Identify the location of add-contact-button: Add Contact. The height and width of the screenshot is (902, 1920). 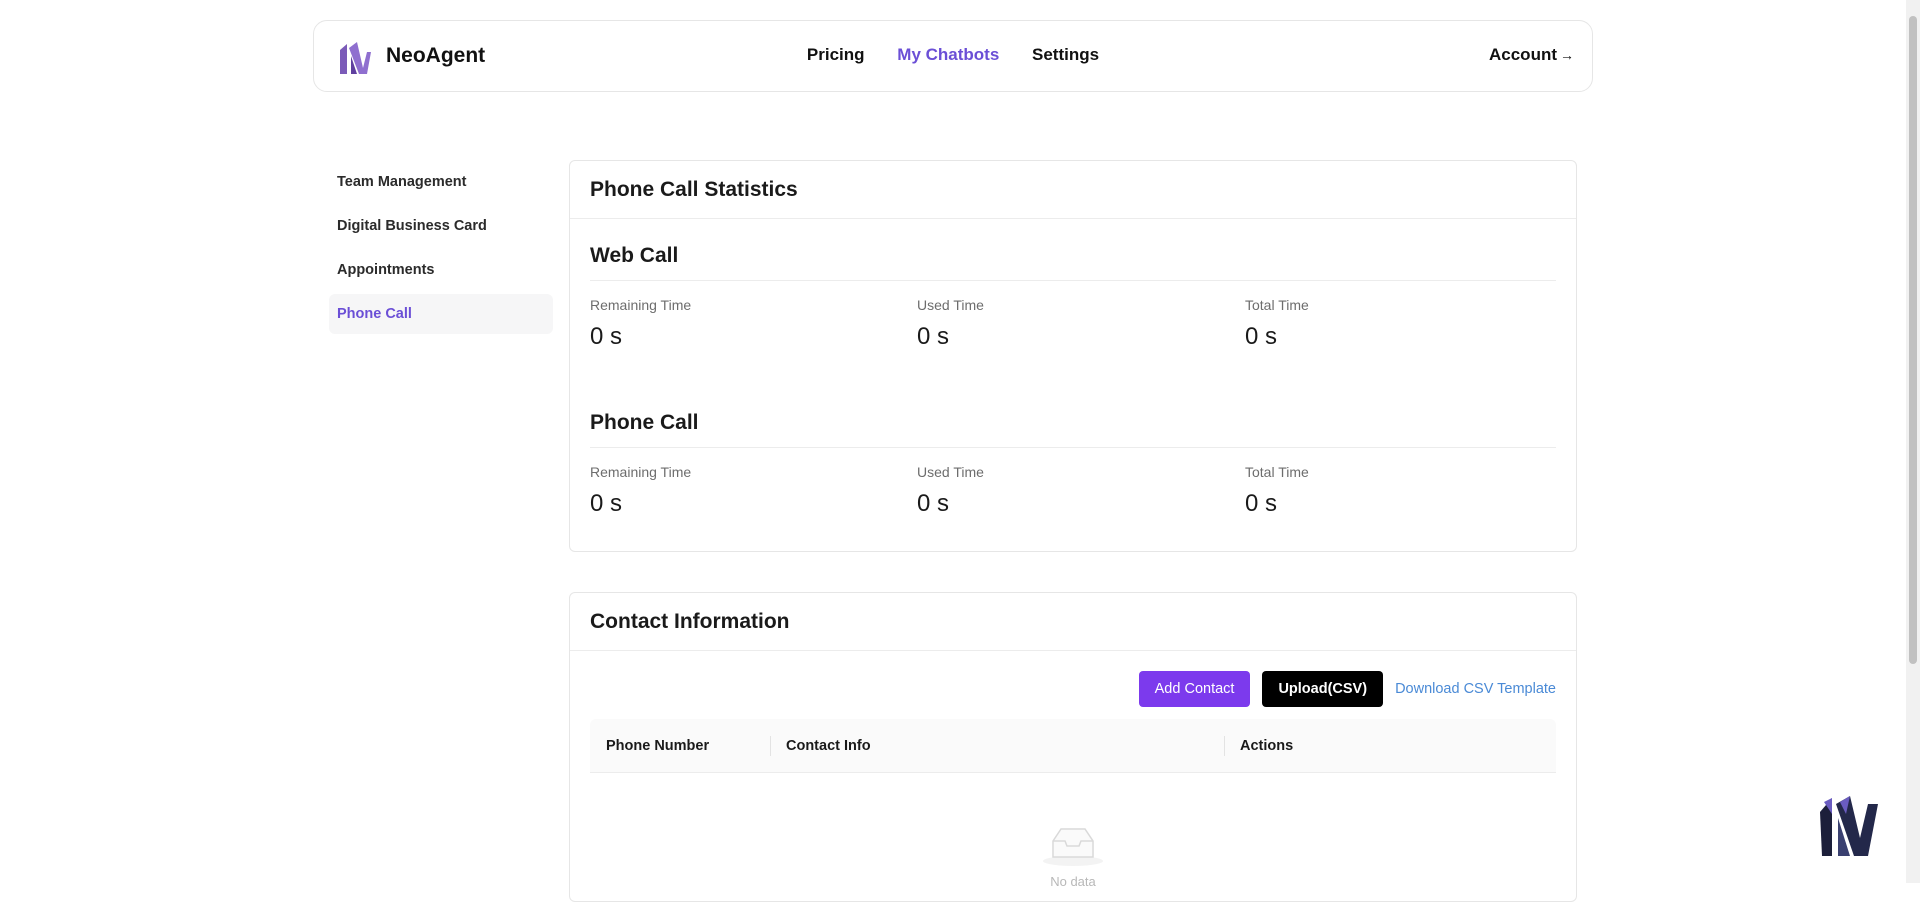
(1194, 689).